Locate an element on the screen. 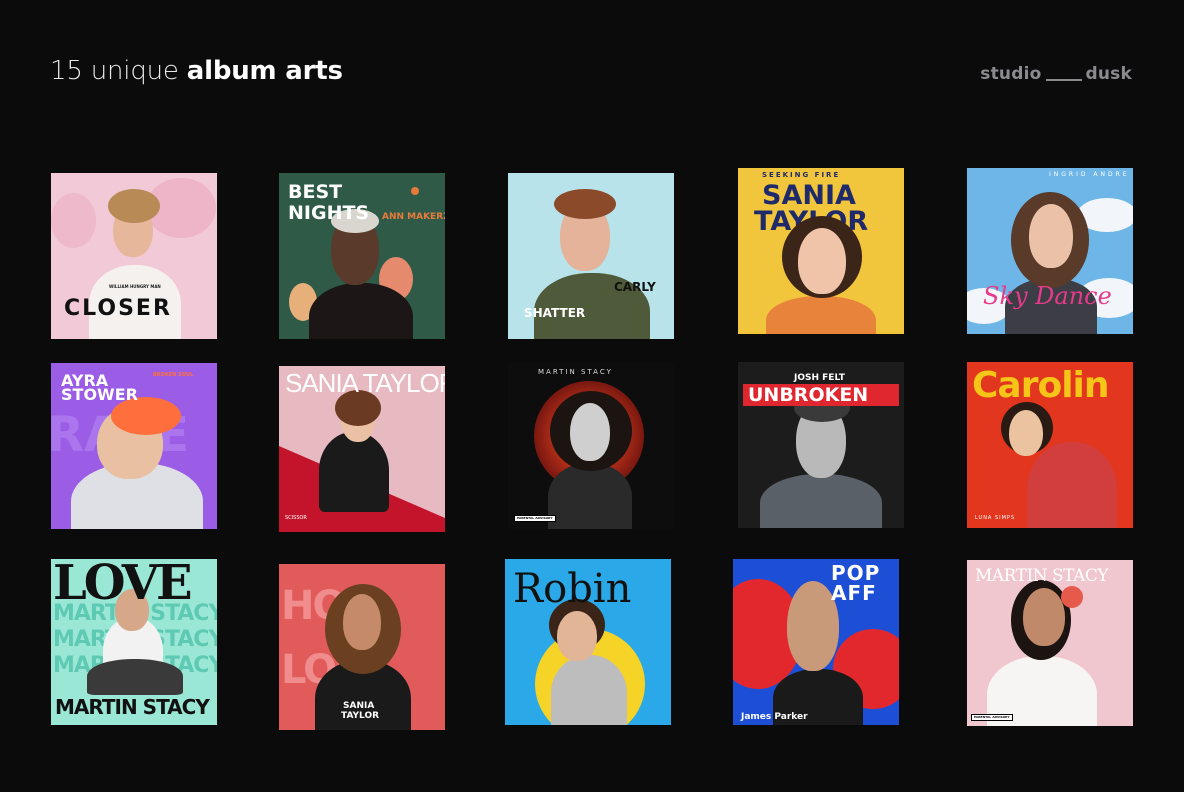  cover-title: SANIA TAYLOR is located at coordinates (365, 383).